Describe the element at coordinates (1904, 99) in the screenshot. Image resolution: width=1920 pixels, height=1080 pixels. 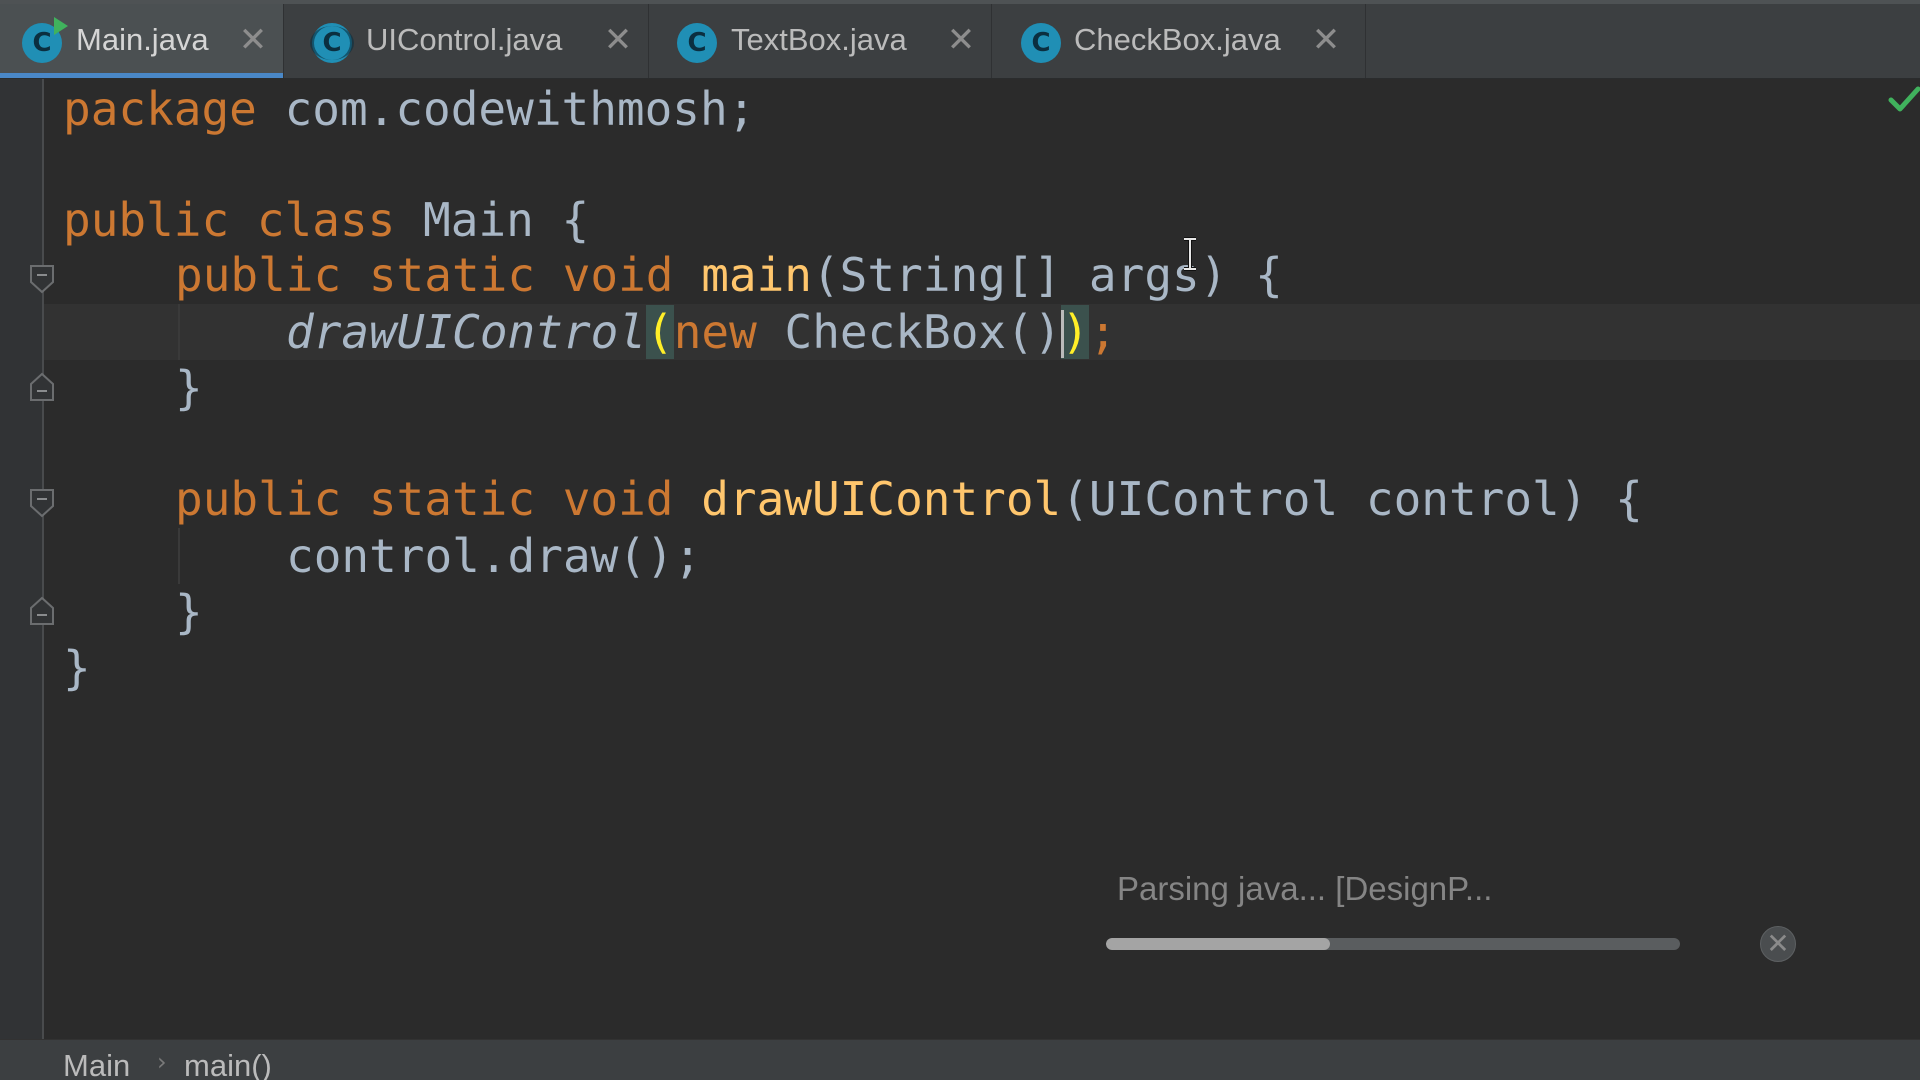
I see `inspection-ok-checkmark-icon` at that location.